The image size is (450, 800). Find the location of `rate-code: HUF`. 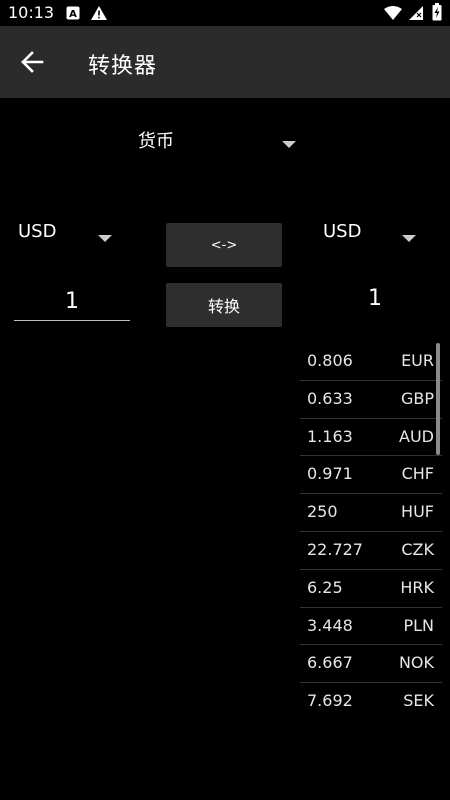

rate-code: HUF is located at coordinates (417, 512).